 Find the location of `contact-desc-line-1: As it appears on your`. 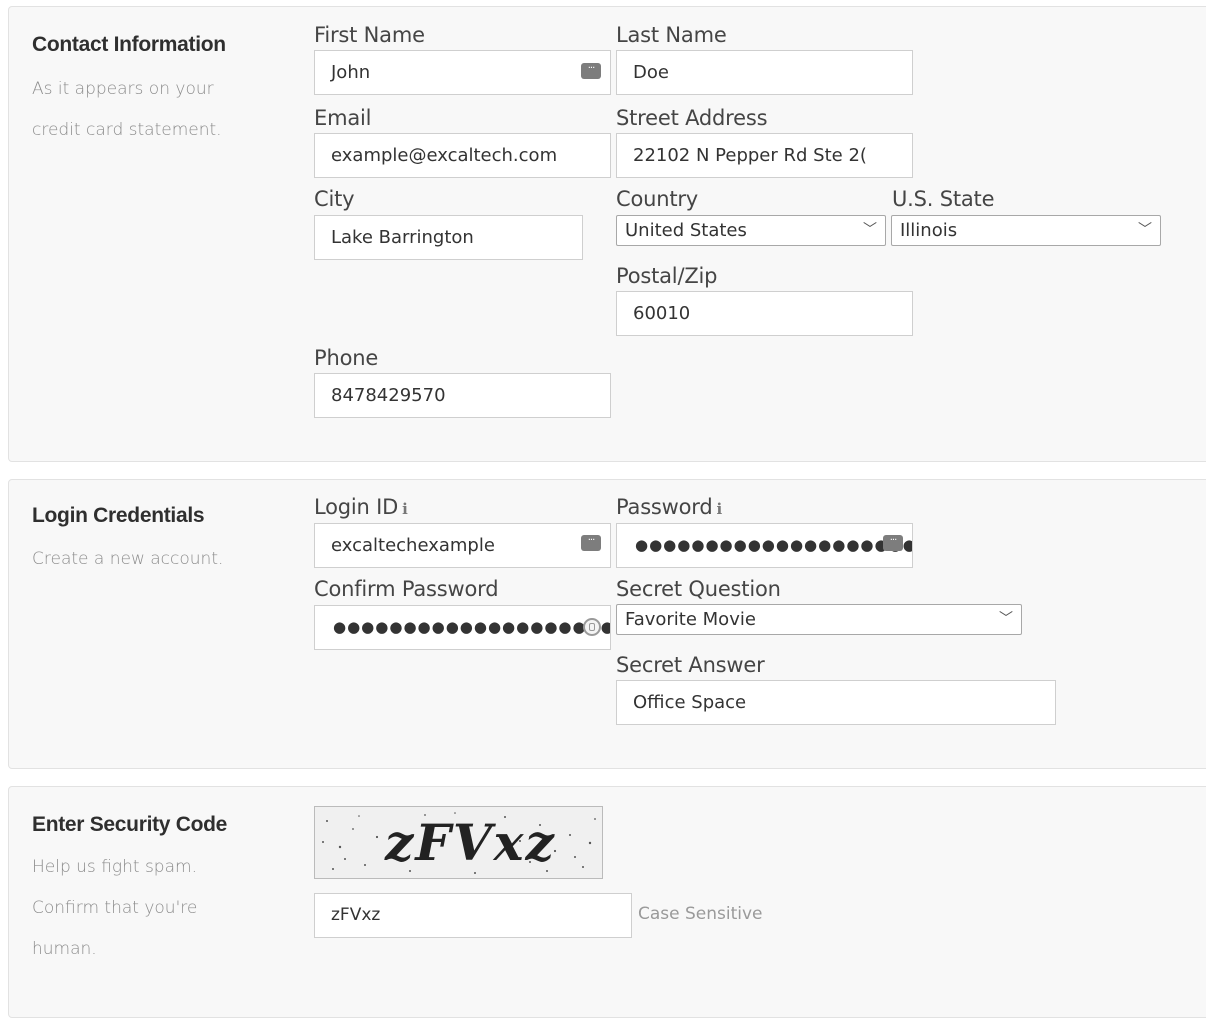

contact-desc-line-1: As it appears on your is located at coordinates (123, 89).